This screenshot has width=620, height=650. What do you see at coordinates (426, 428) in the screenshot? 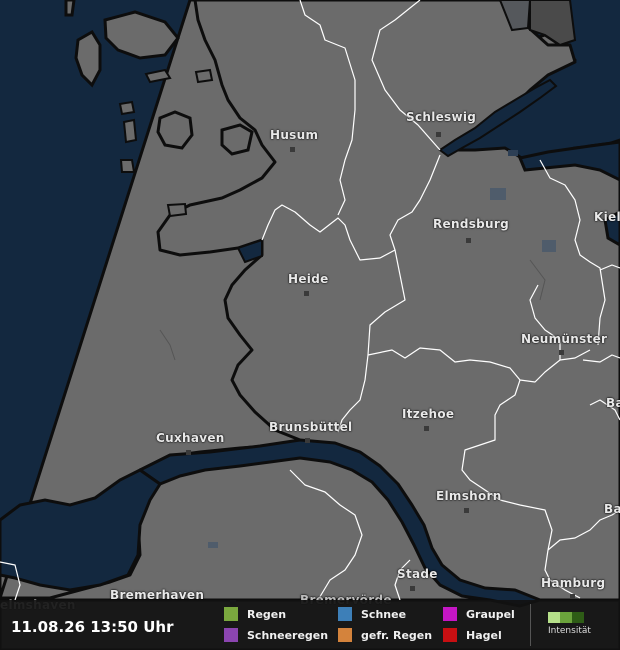
I see `city-dot-itzehoe` at bounding box center [426, 428].